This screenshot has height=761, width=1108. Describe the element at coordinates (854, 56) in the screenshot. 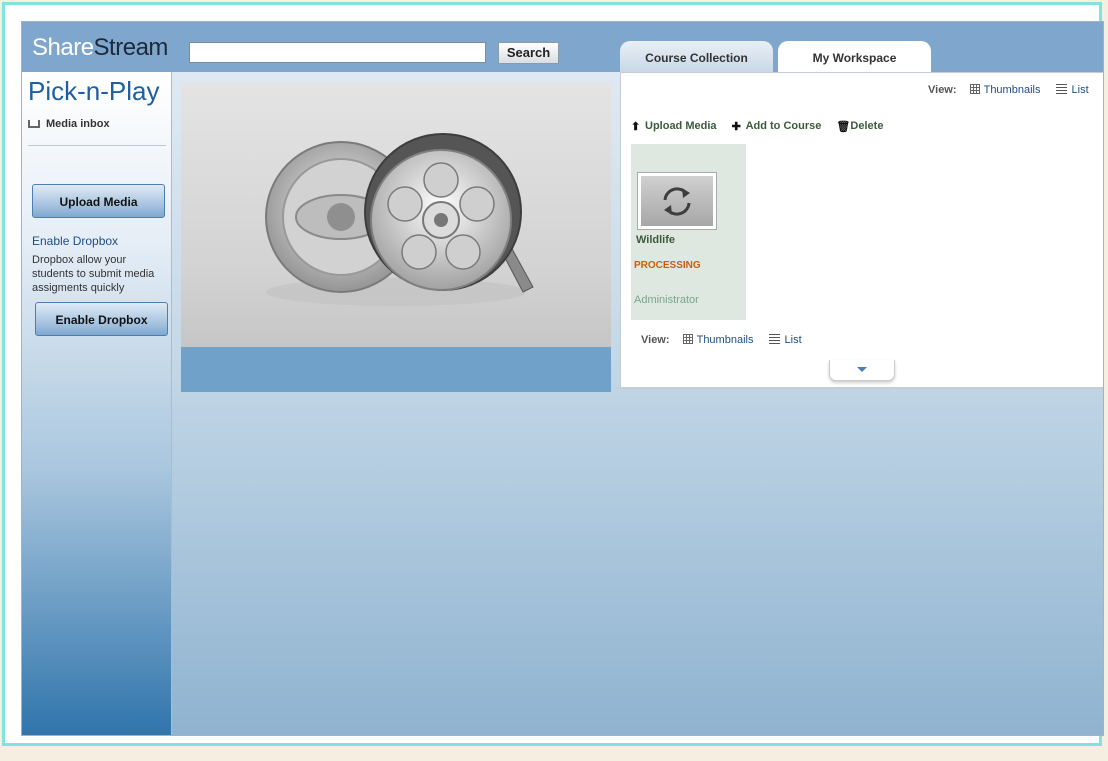

I see `tab-my-workspace: My Workspace` at that location.